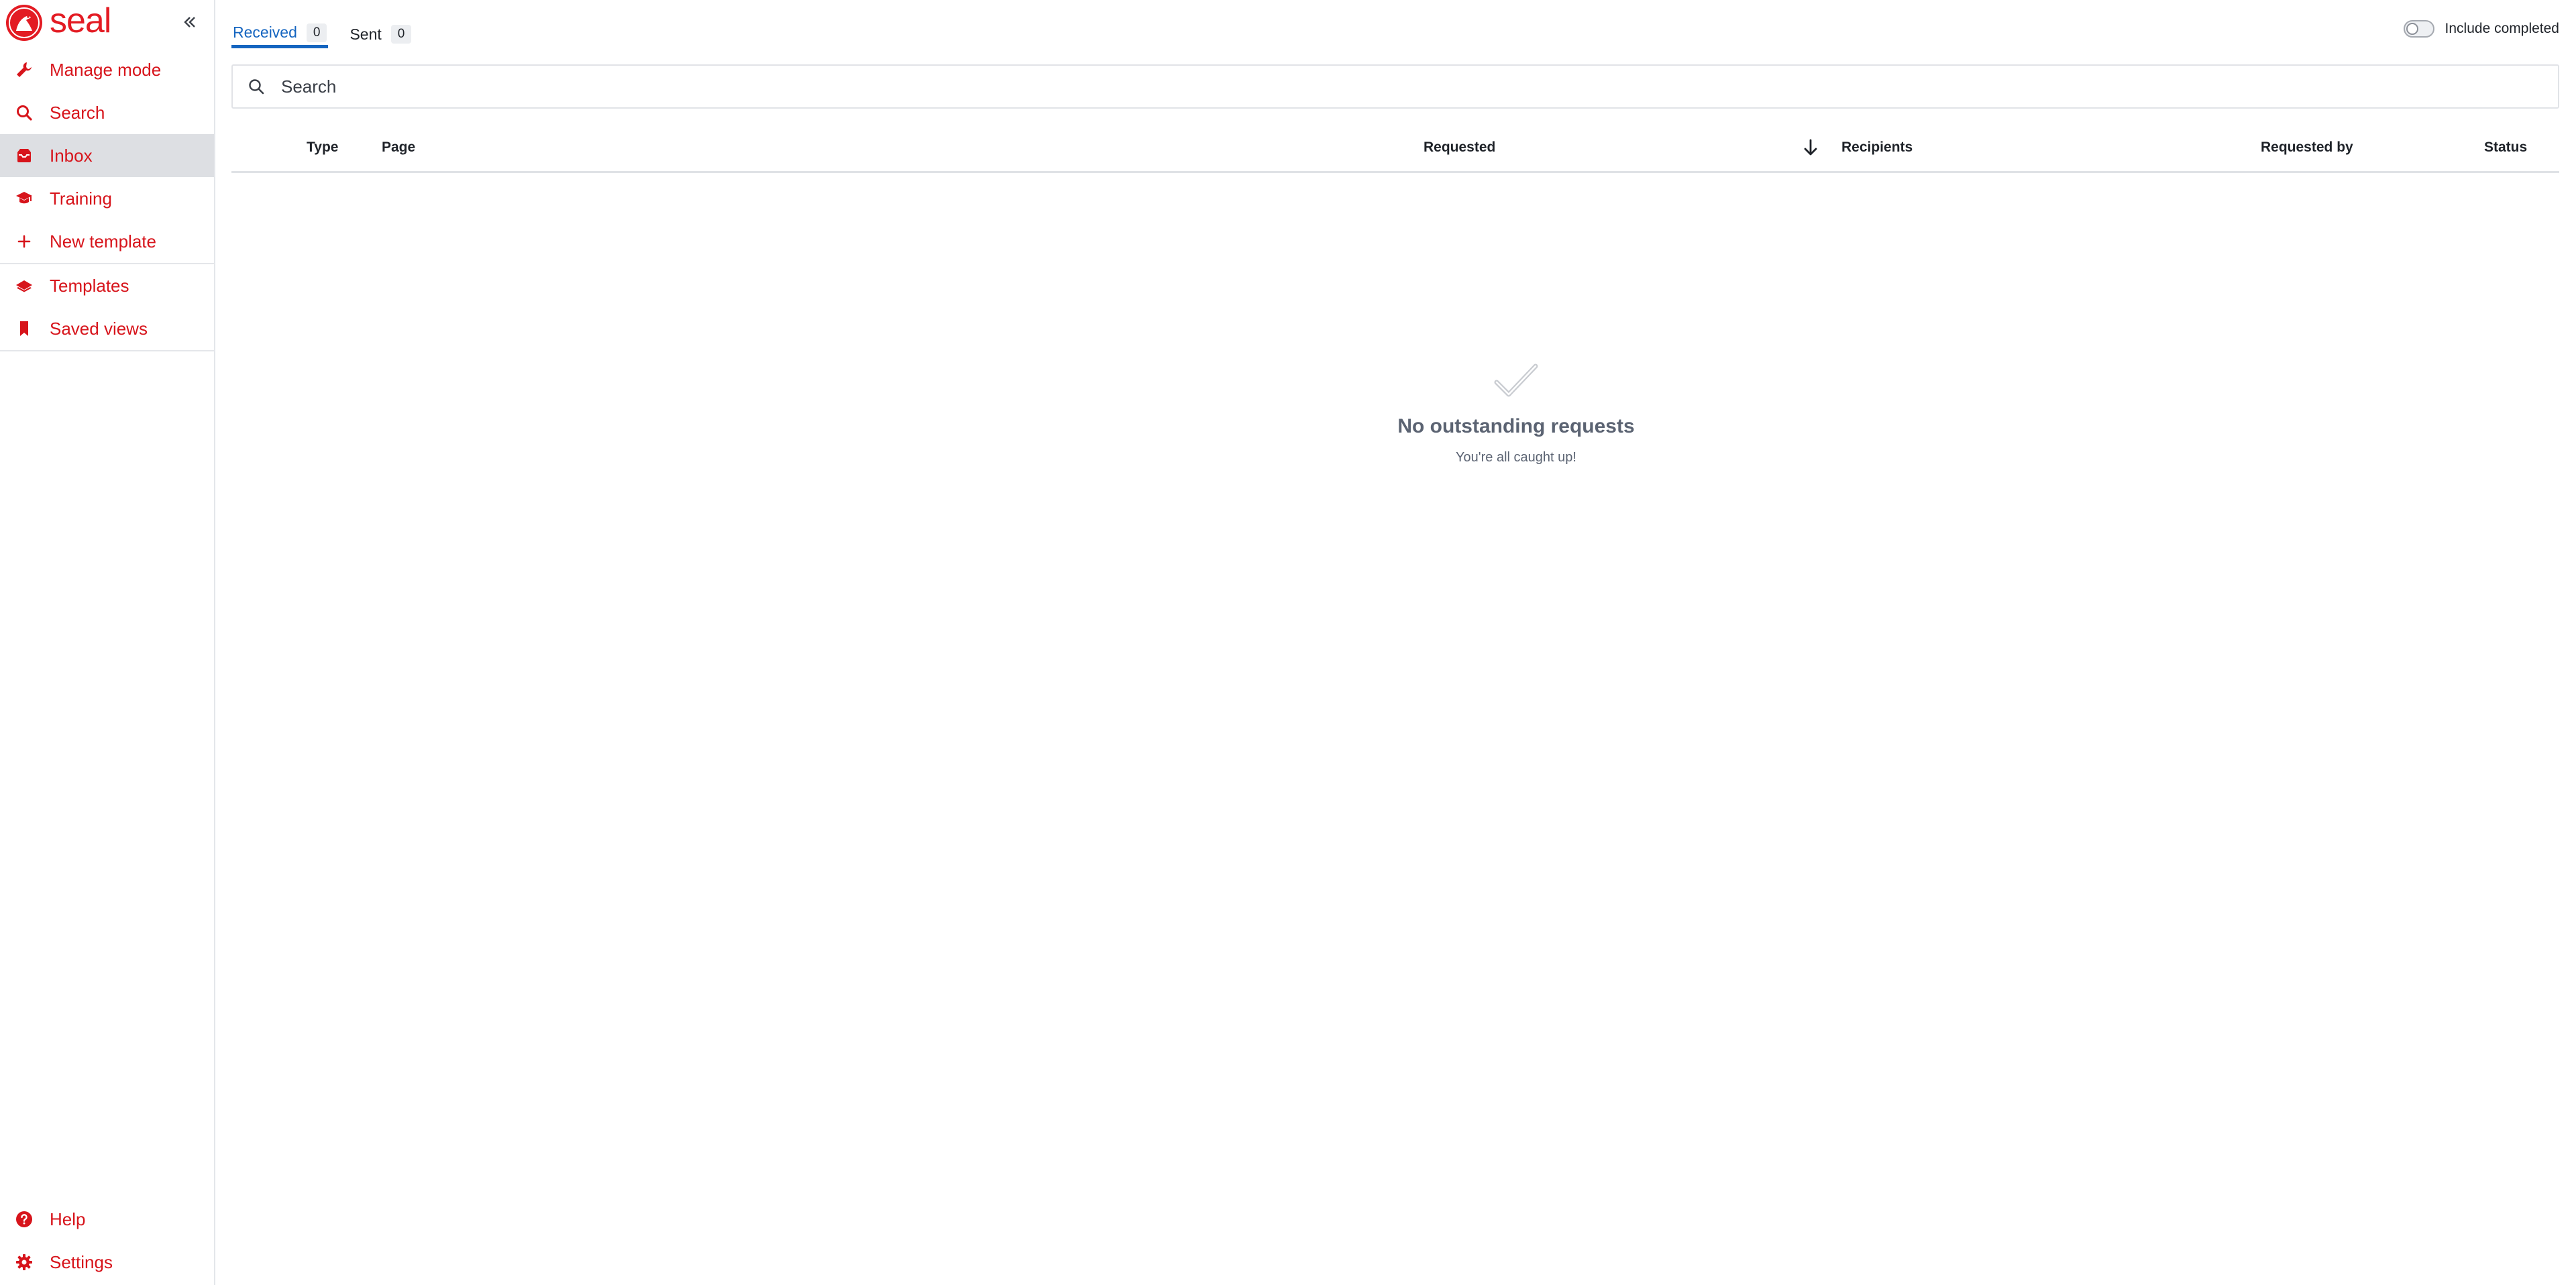 The image size is (2576, 1285). What do you see at coordinates (1516, 457) in the screenshot?
I see `empty-state-subtitle: You're all caught up!` at bounding box center [1516, 457].